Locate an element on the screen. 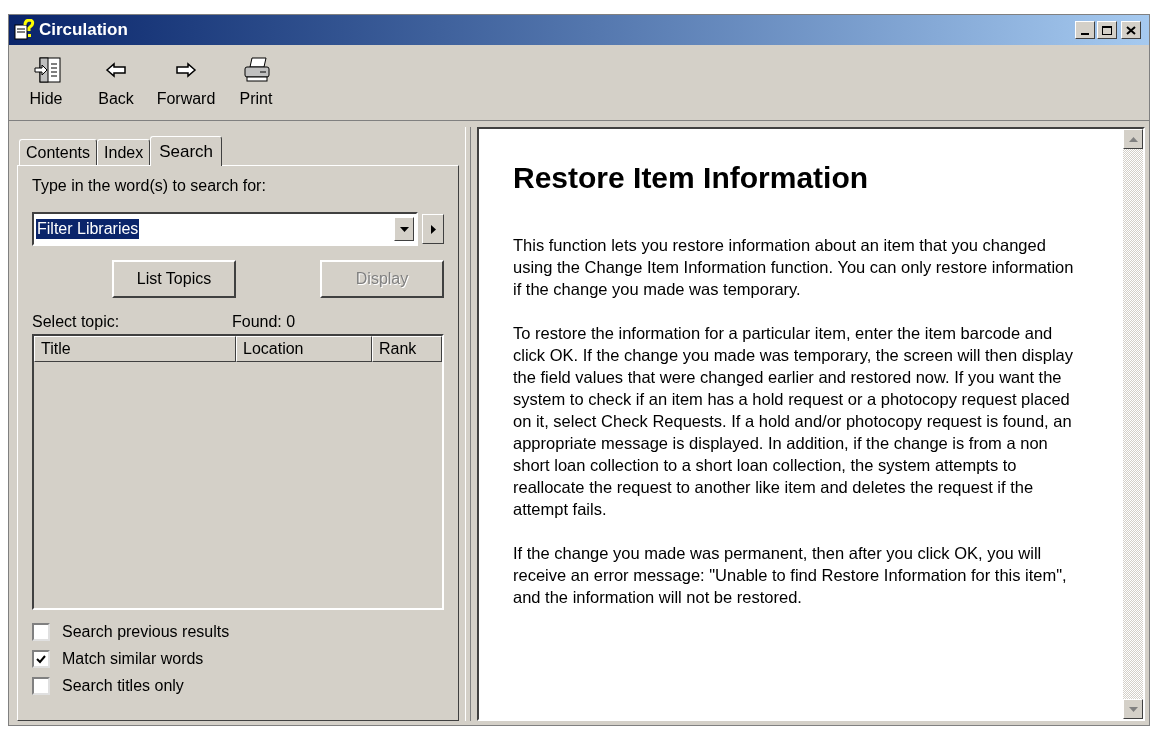 The height and width of the screenshot is (731, 1156). back-button: Back is located at coordinates (116, 82).